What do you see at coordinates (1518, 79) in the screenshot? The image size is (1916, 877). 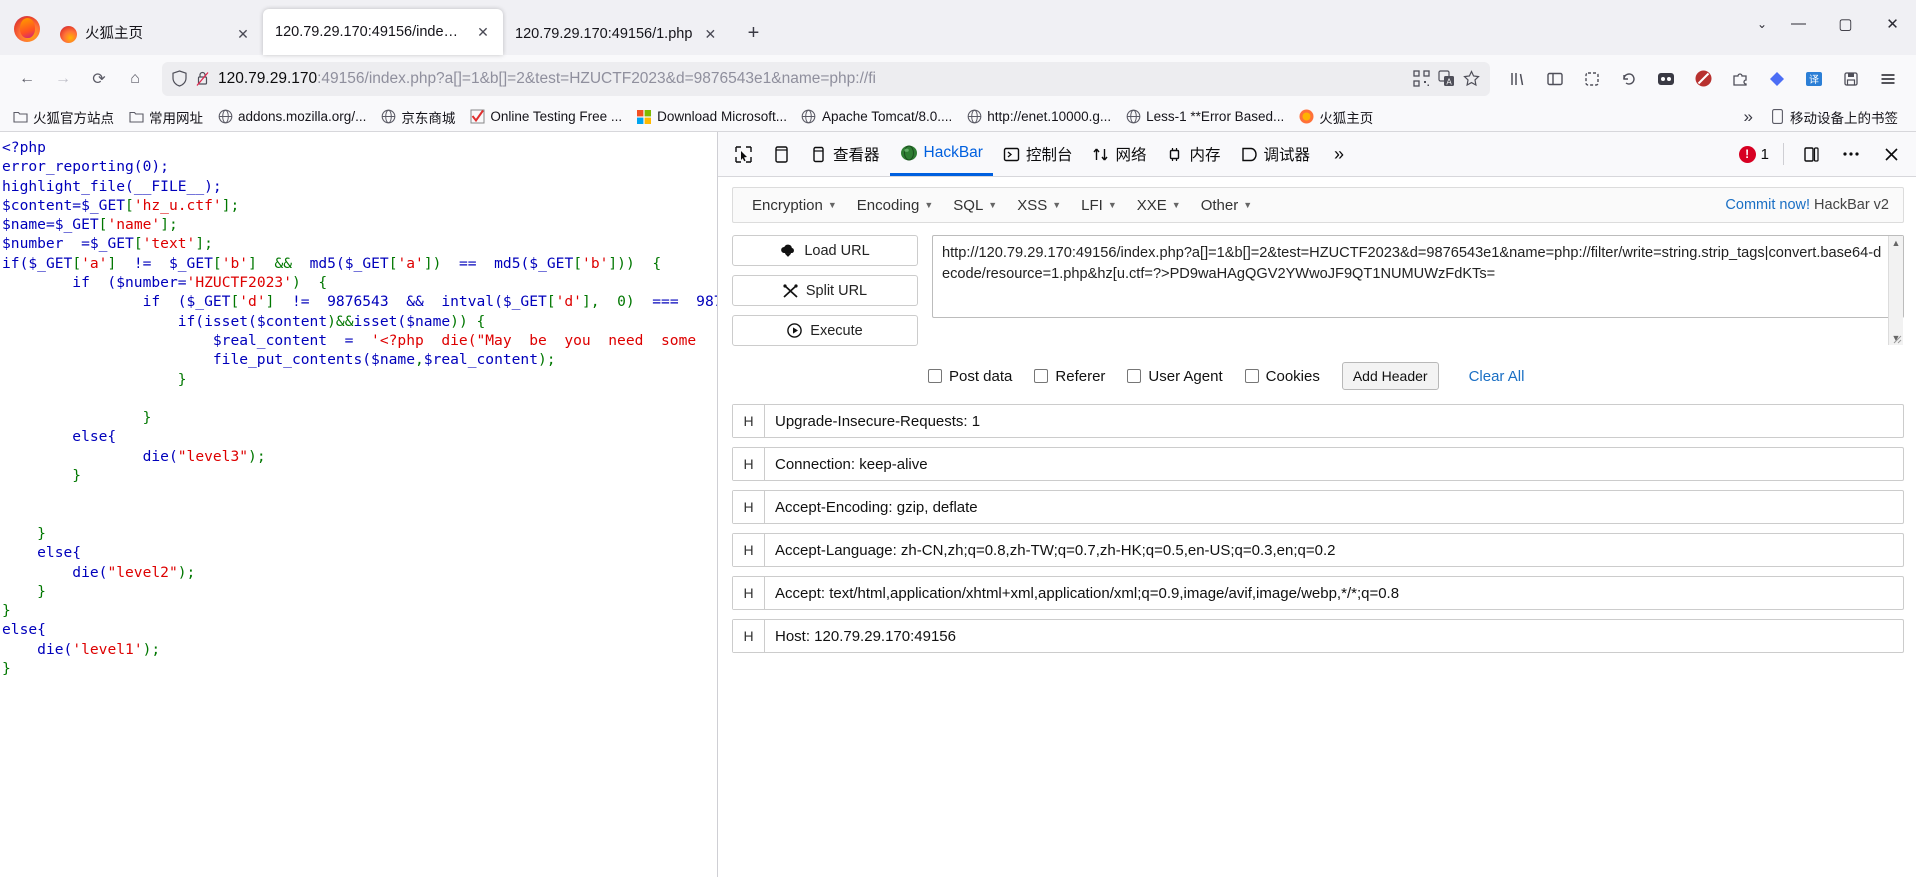 I see `library-icon` at bounding box center [1518, 79].